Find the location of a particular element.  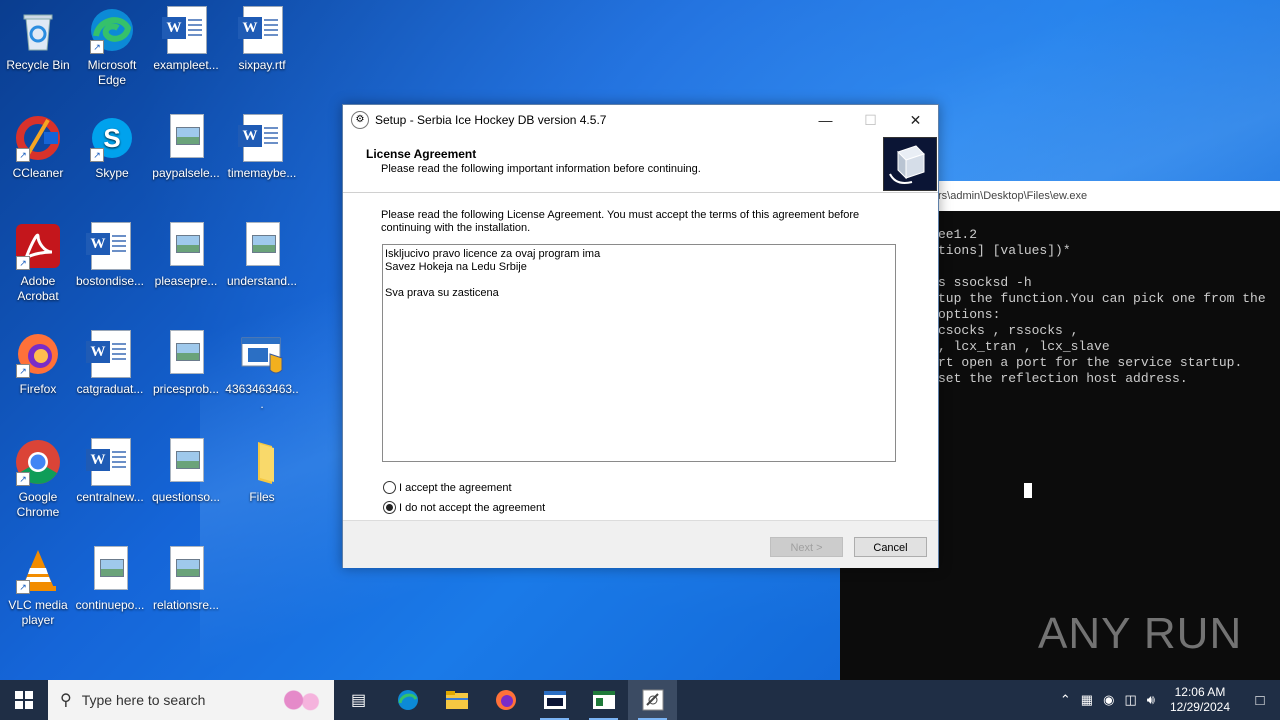

chrome-icon: ↗ is located at coordinates (38, 462).